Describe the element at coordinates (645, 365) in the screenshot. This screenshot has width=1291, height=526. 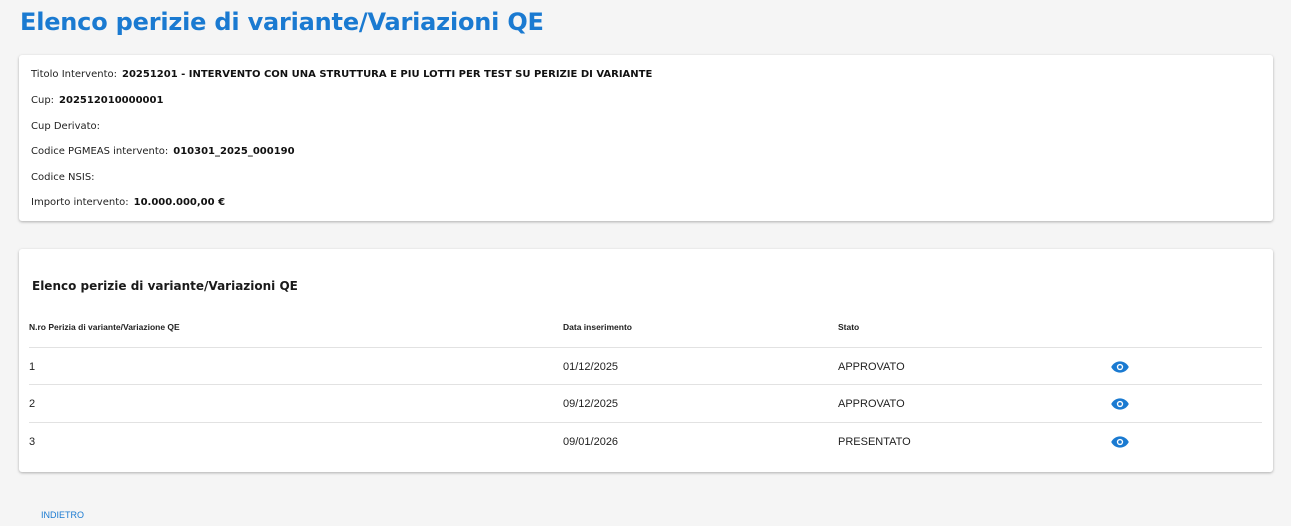
I see `table-row: 1 01/12/2025 APPROVATO` at that location.